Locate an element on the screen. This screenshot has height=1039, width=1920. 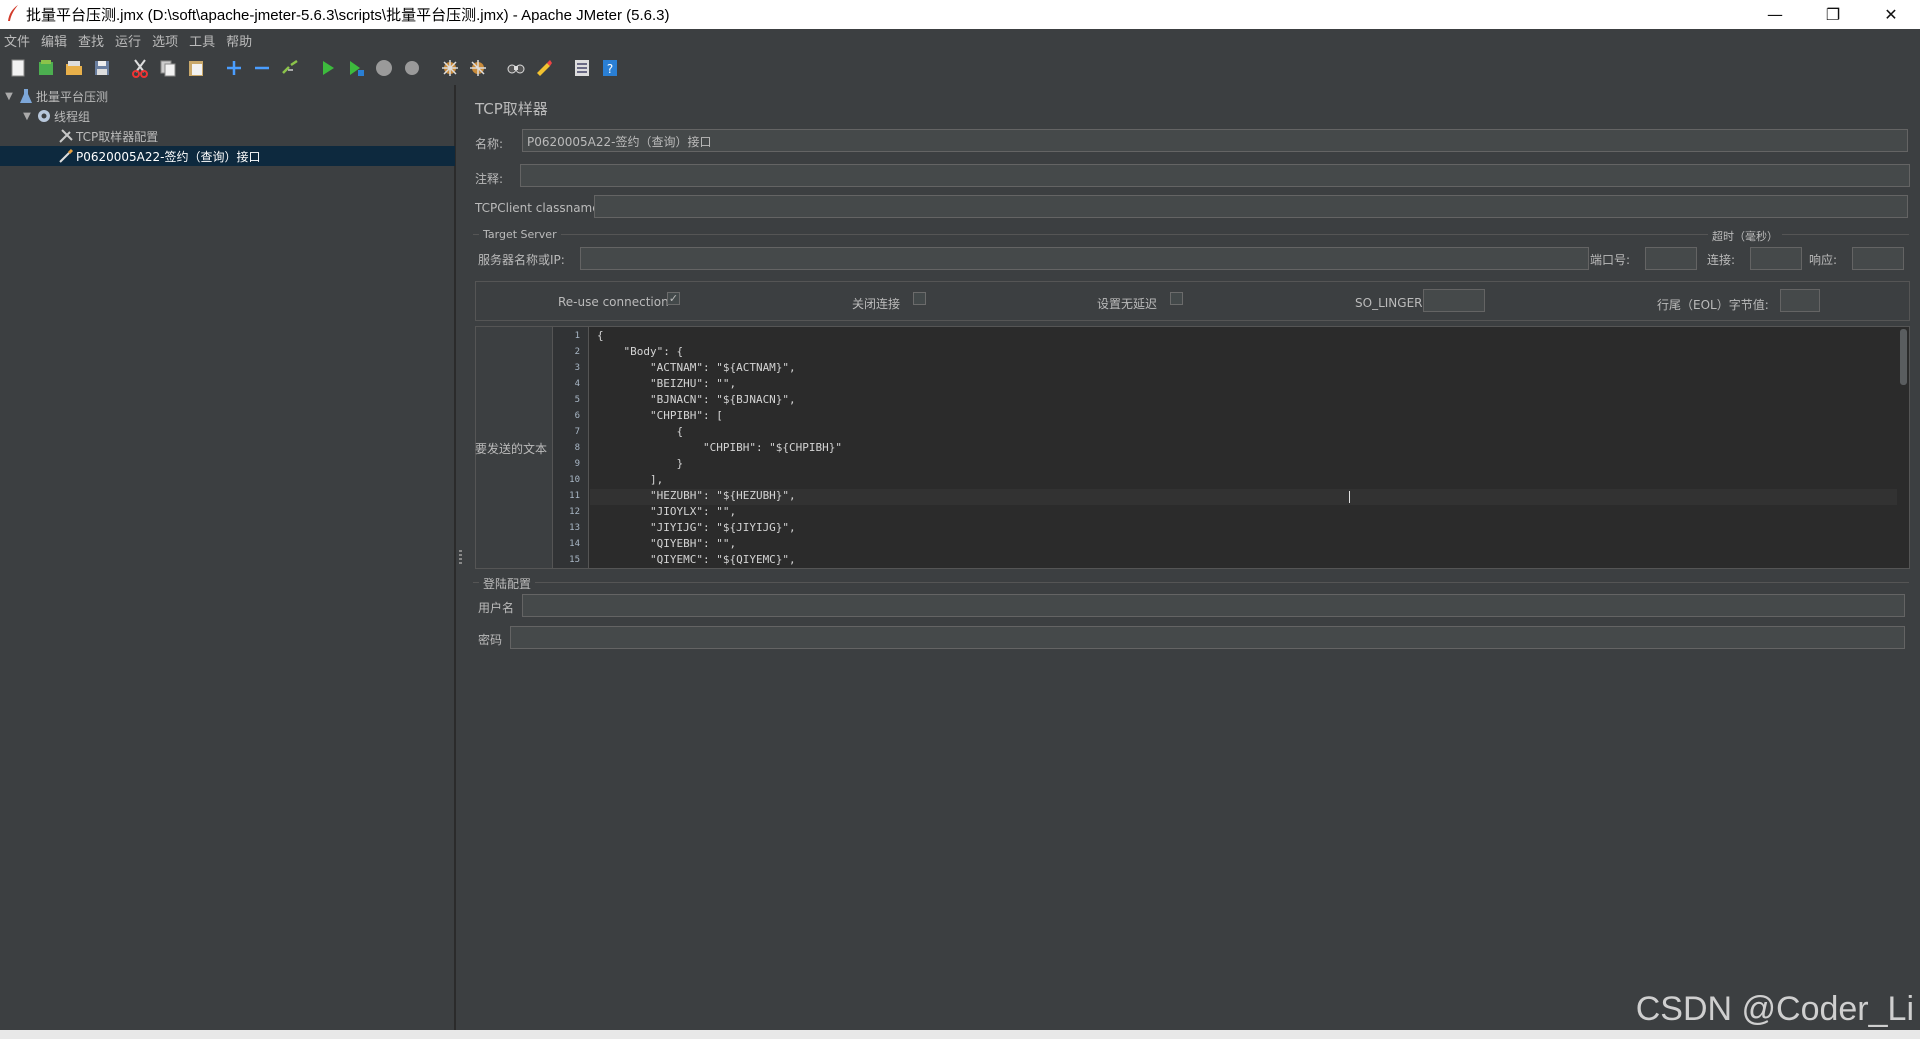
editor-scrollbar is located at coordinates (1903, 357).